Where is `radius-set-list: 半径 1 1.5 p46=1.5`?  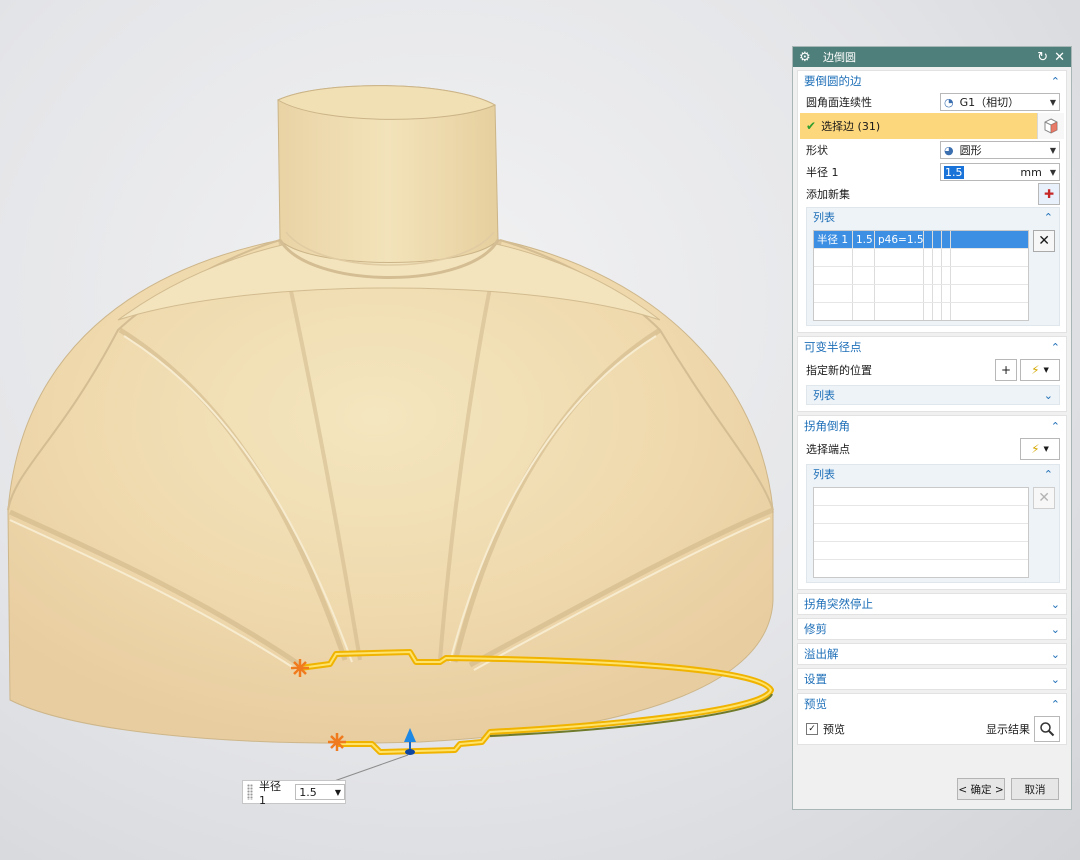 radius-set-list: 半径 1 1.5 p46=1.5 is located at coordinates (921, 275).